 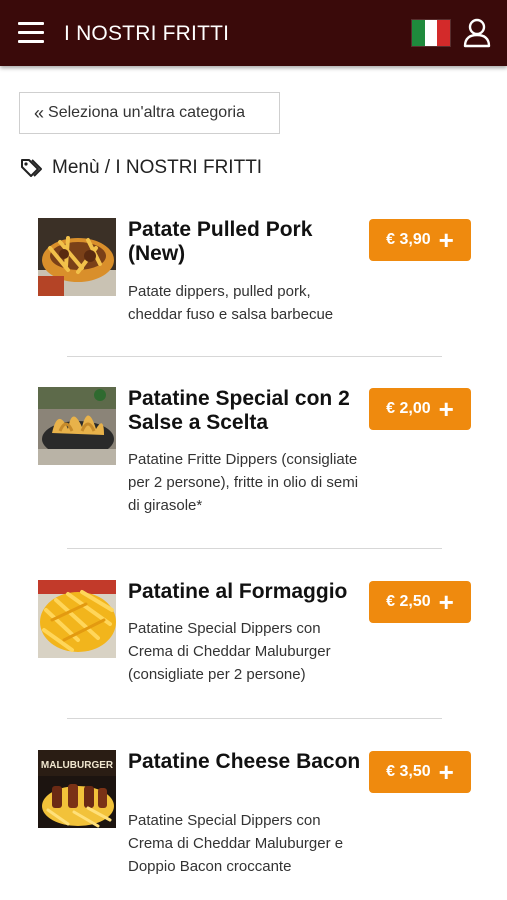 What do you see at coordinates (77, 426) in the screenshot?
I see `product-image-patatine-special` at bounding box center [77, 426].